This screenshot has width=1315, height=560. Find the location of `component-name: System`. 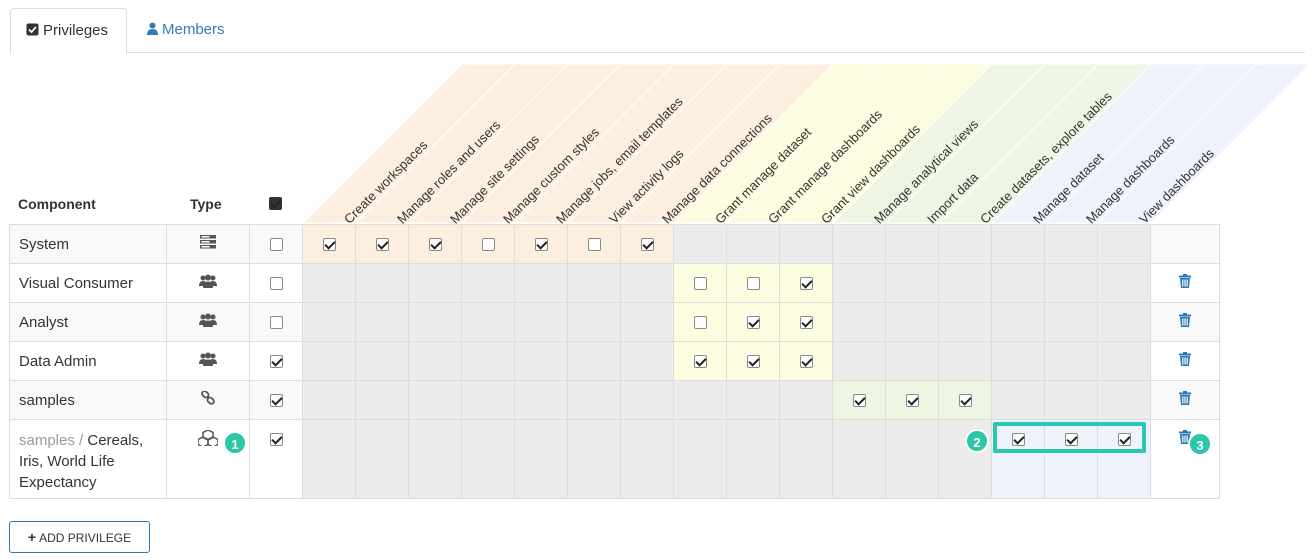

component-name: System is located at coordinates (44, 244).